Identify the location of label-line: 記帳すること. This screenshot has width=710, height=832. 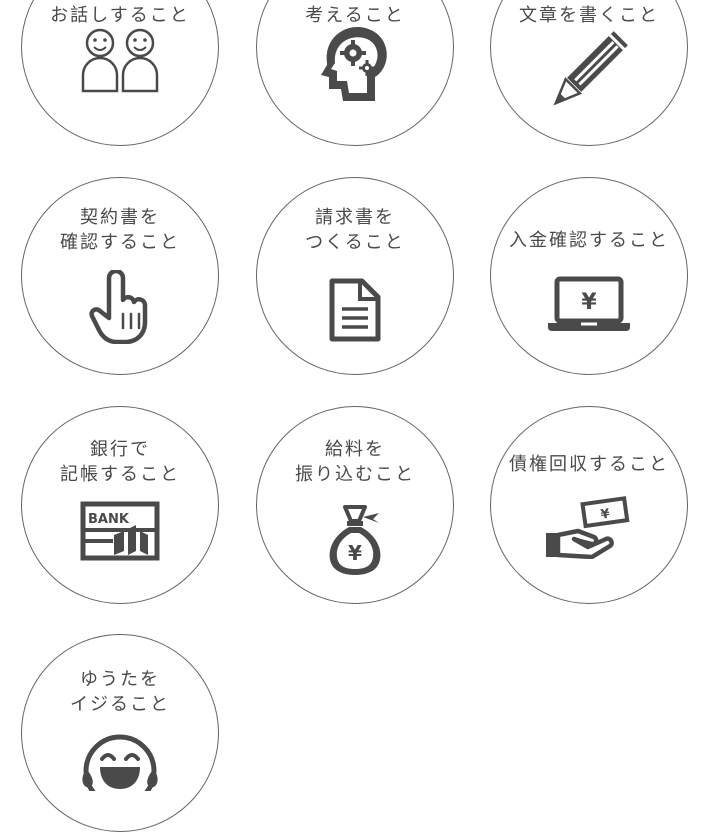
(120, 474).